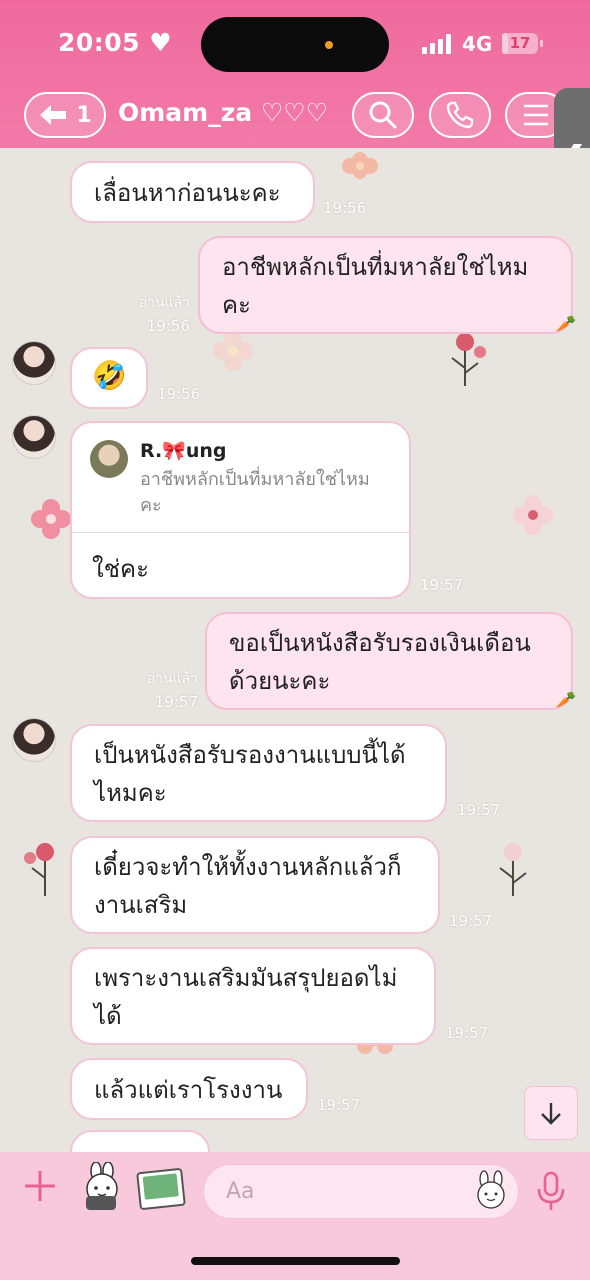 The width and height of the screenshot is (590, 1280). What do you see at coordinates (223, 112) in the screenshot?
I see `chat-title: Omam_za ♡♡♡` at bounding box center [223, 112].